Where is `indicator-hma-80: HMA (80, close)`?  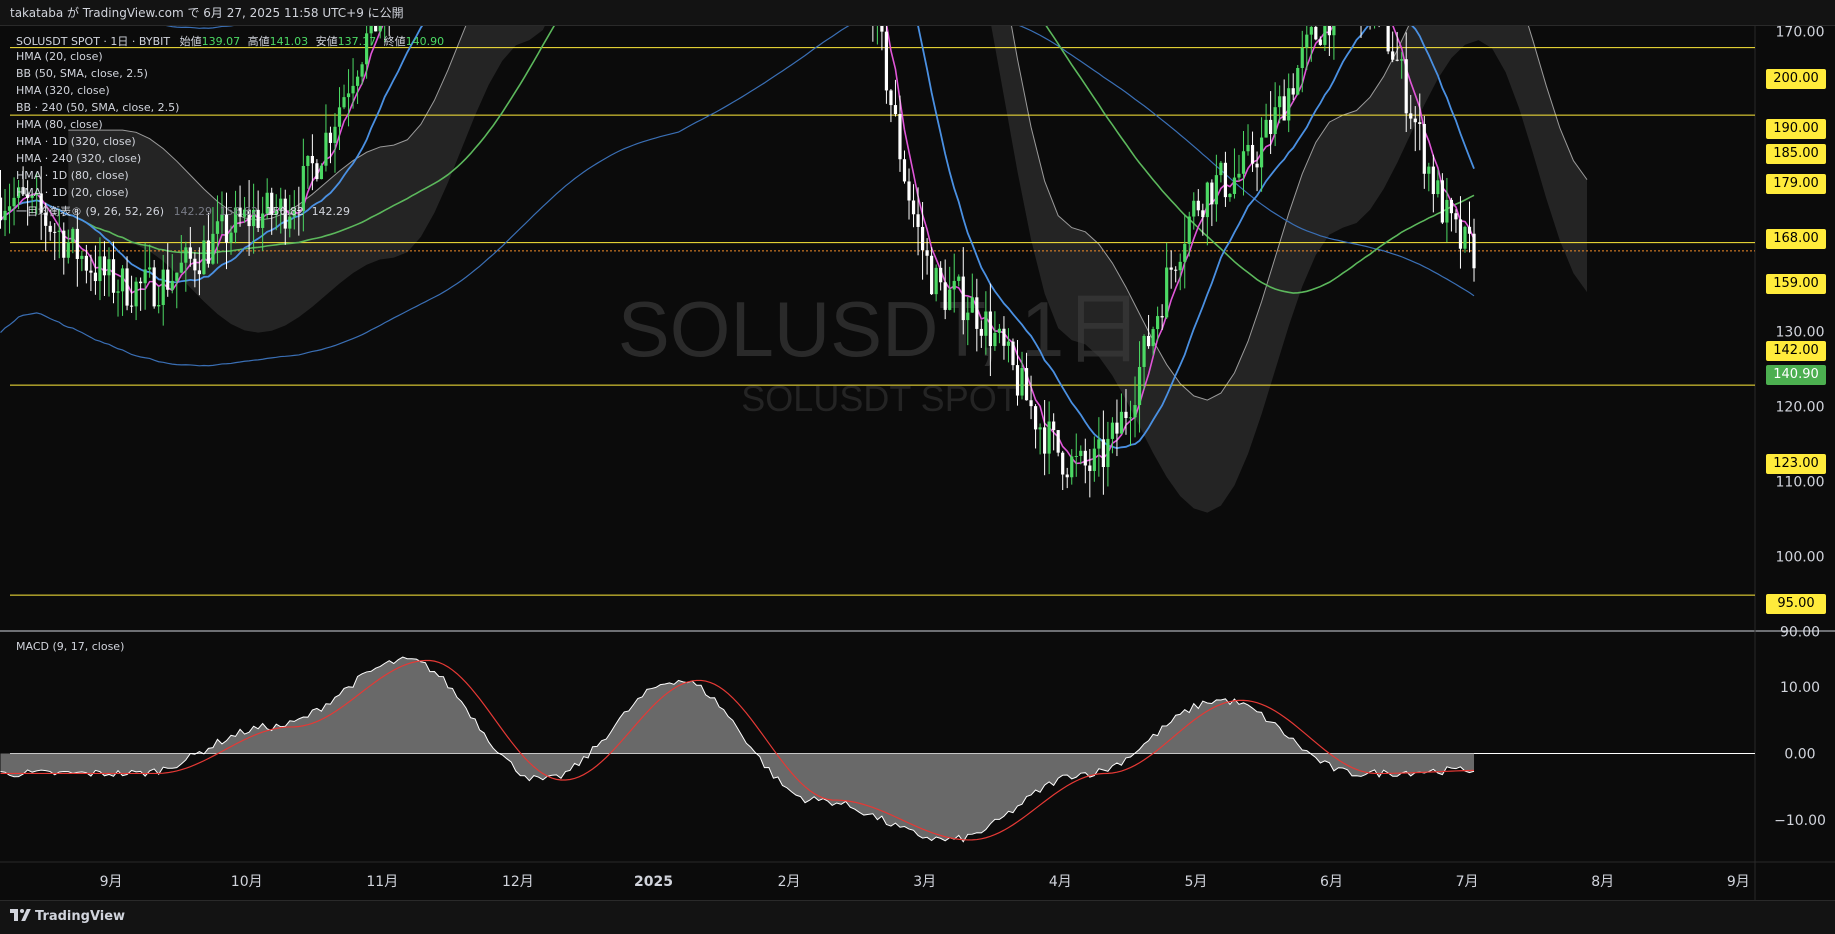
indicator-hma-80: HMA (80, close) is located at coordinates (59, 124).